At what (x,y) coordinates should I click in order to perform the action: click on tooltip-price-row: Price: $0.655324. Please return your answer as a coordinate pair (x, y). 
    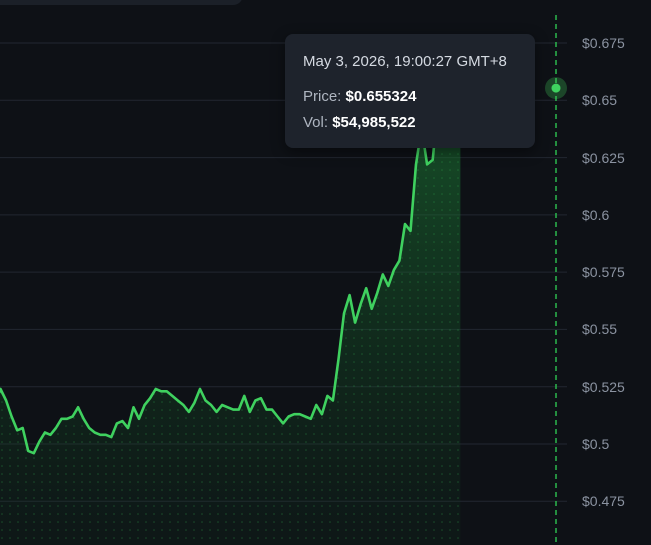
    Looking at the image, I should click on (359, 96).